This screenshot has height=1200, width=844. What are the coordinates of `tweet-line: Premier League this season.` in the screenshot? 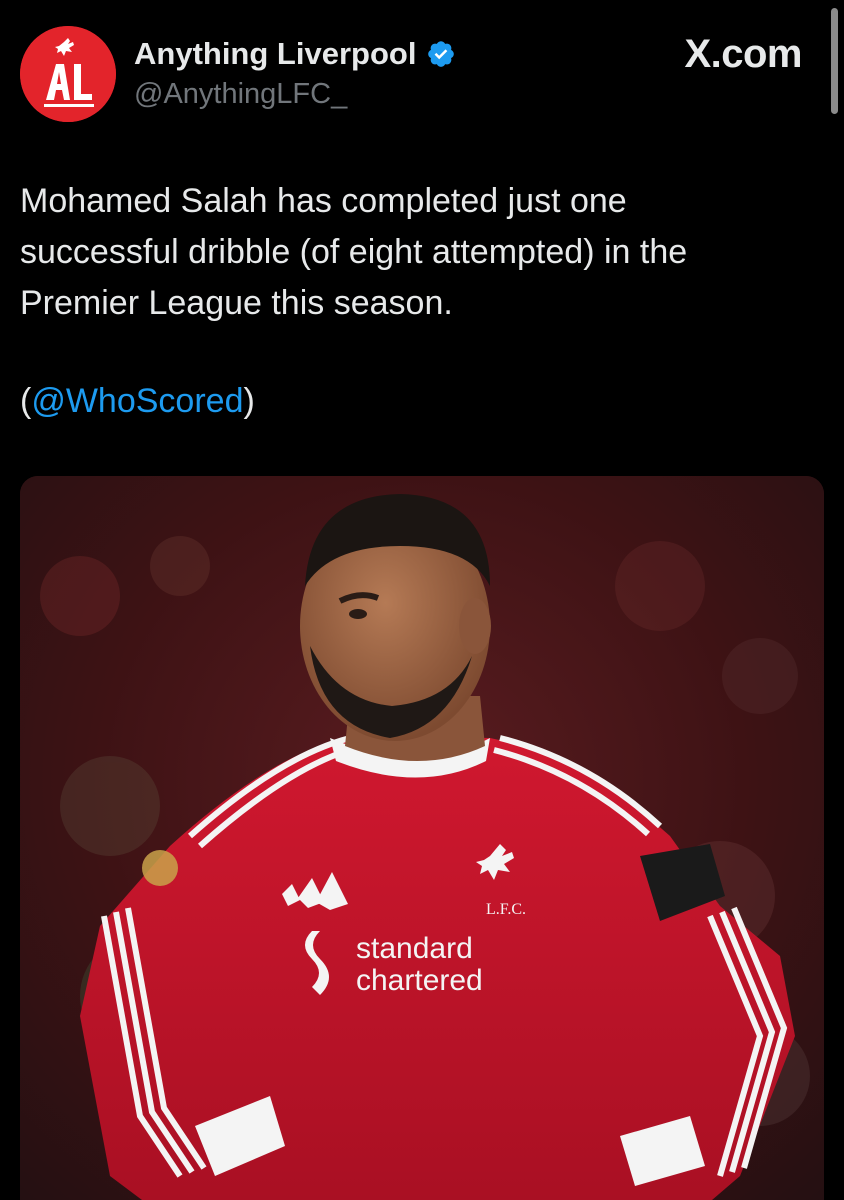 It's located at (236, 303).